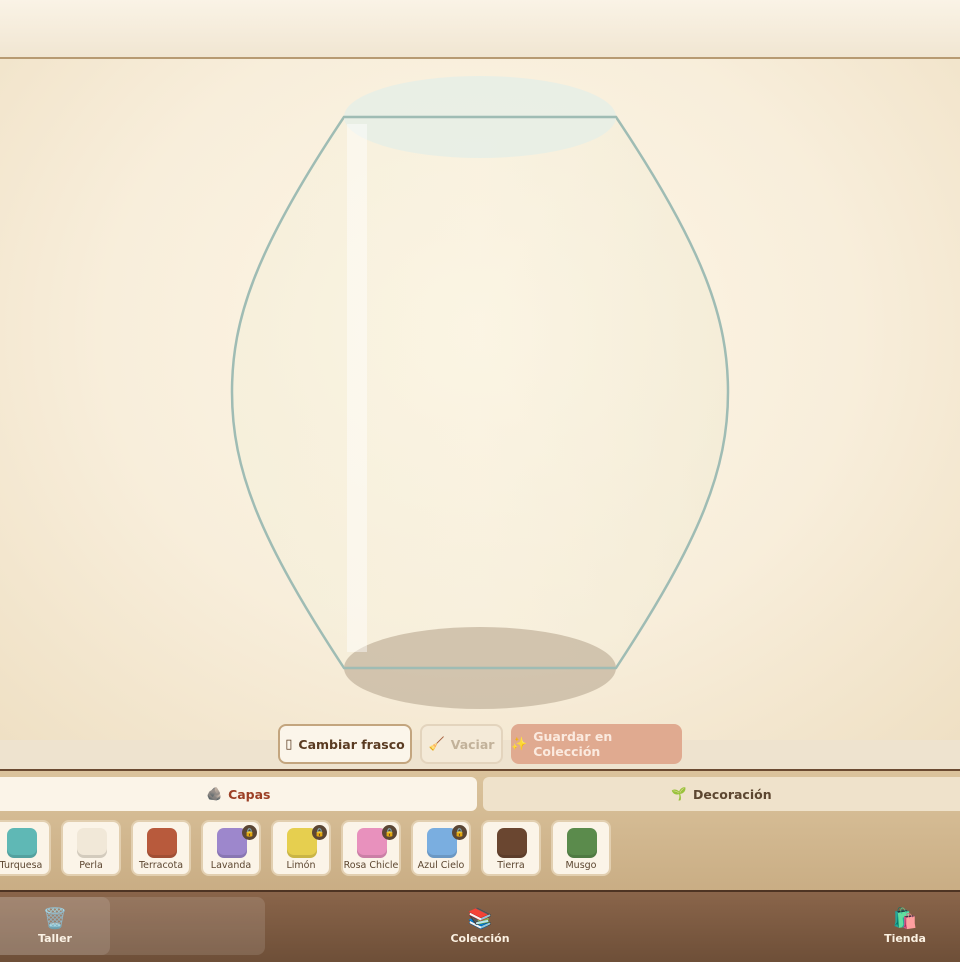 Image resolution: width=960 pixels, height=962 pixels. Describe the element at coordinates (351, 744) in the screenshot. I see `change-jar-label: Cambiar frasco` at that location.